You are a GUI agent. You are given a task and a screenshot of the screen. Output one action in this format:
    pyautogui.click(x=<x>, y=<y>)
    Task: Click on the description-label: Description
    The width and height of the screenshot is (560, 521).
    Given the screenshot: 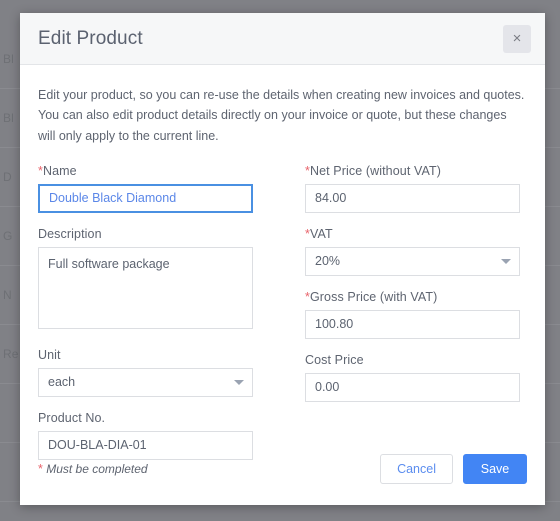 What is the action you would take?
    pyautogui.click(x=70, y=233)
    